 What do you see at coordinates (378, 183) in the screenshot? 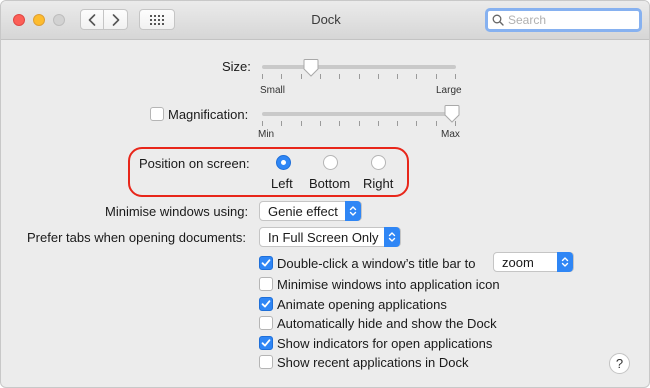
I see `position-right-label: Right` at bounding box center [378, 183].